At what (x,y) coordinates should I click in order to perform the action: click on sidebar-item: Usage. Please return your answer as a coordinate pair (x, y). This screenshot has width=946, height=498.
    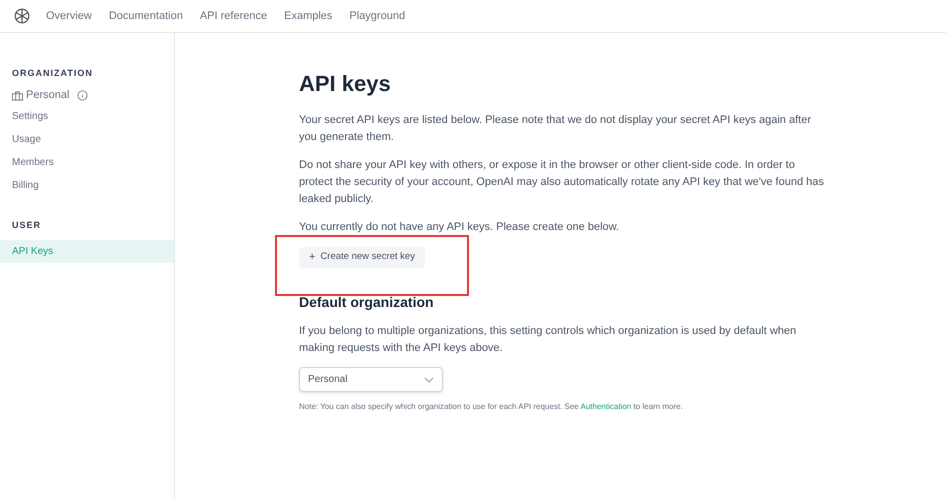
    Looking at the image, I should click on (87, 139).